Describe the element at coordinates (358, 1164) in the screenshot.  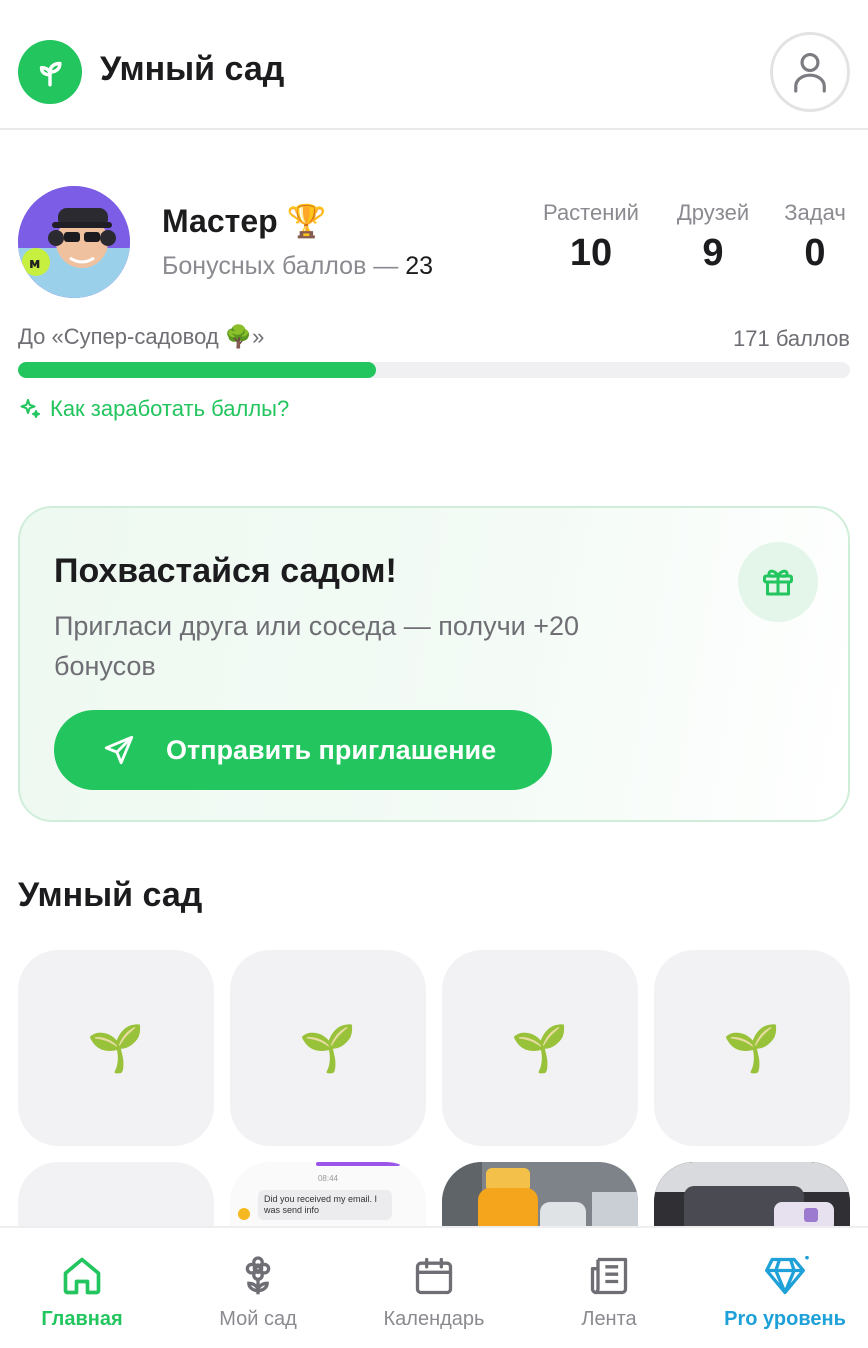
I see `chat-header-bar` at that location.